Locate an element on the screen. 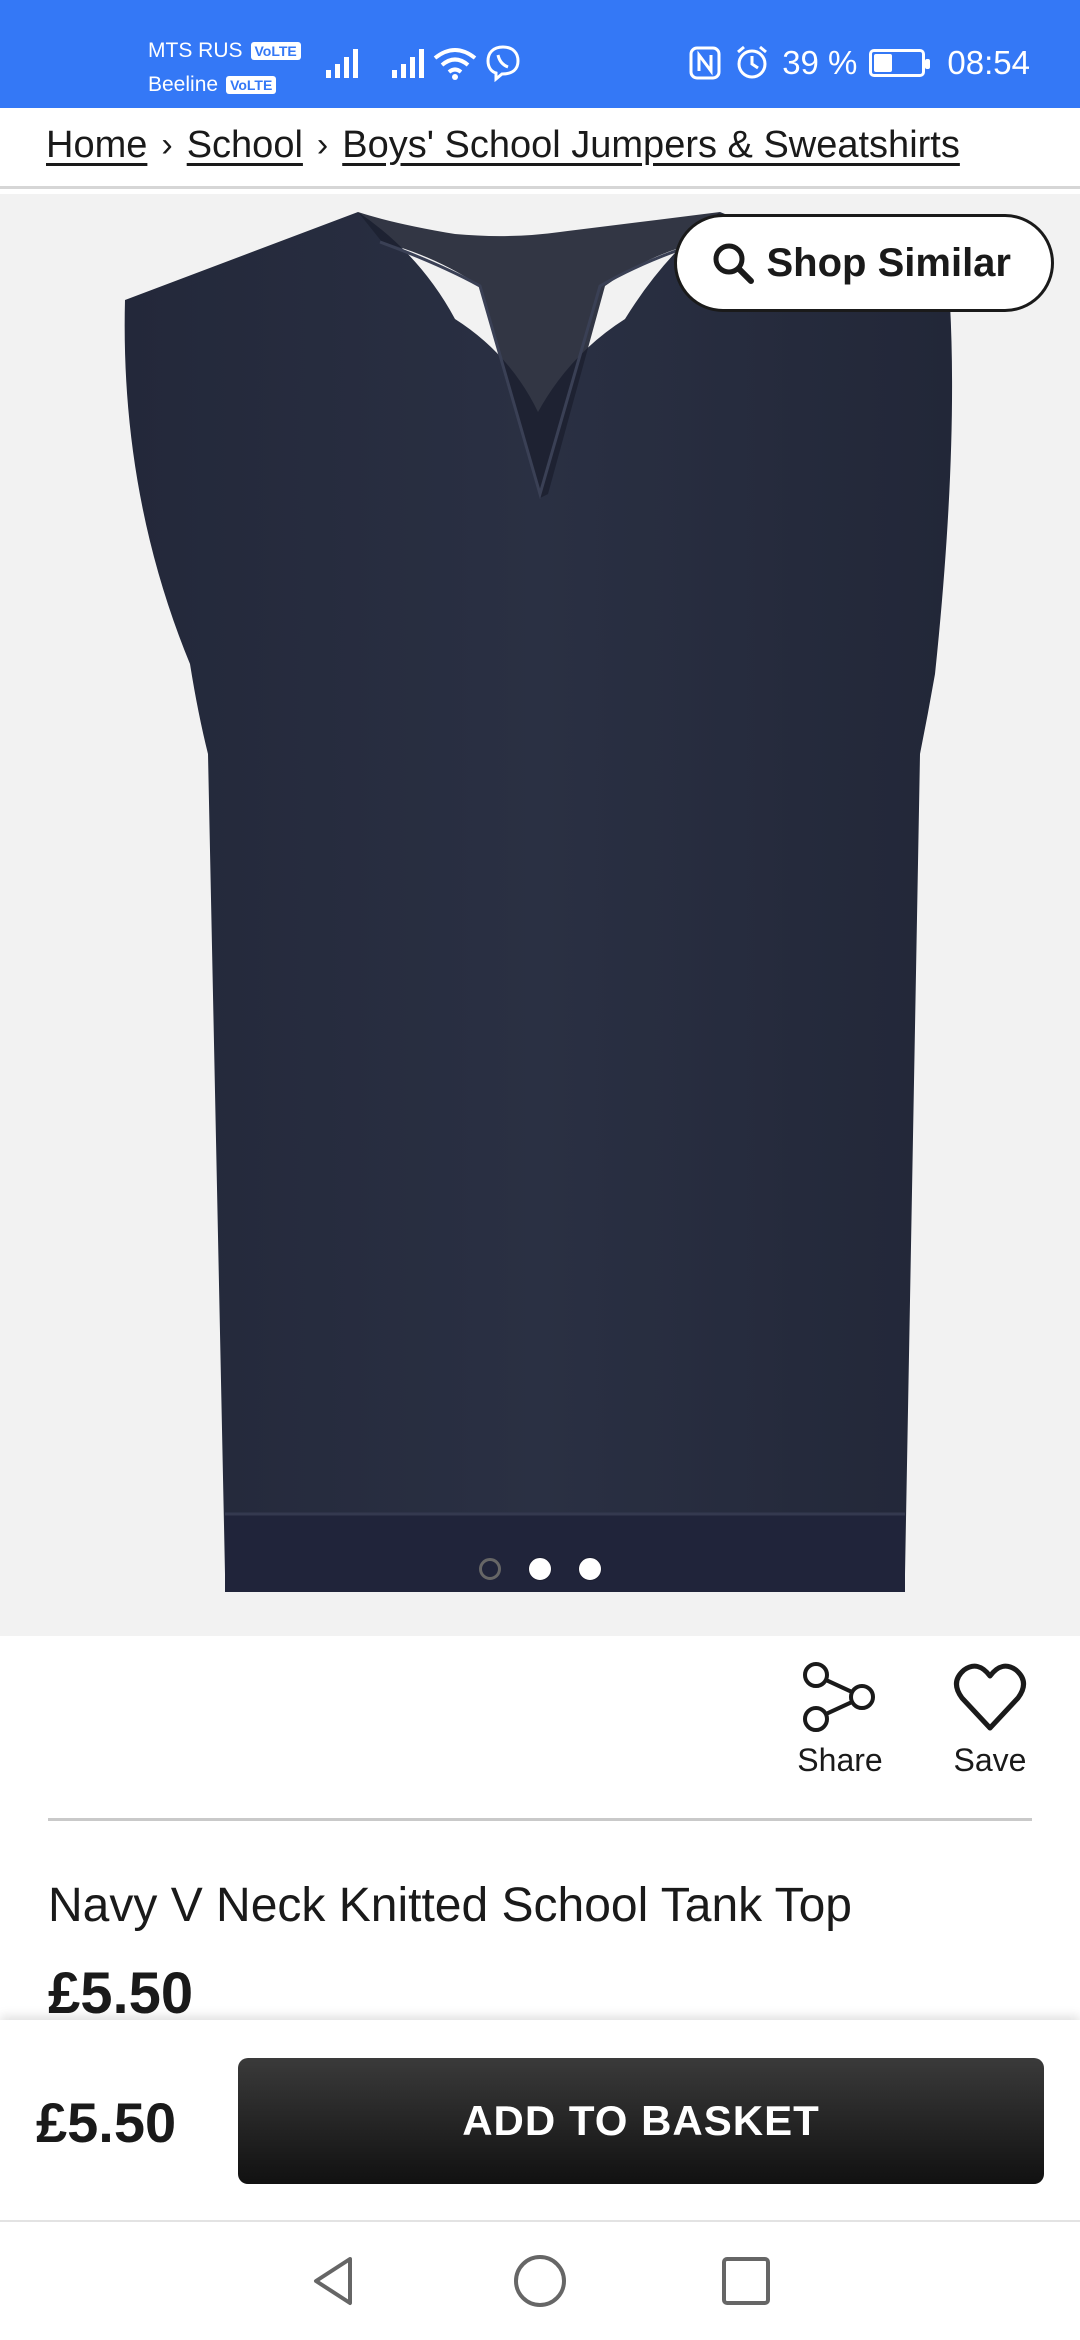 This screenshot has height=2340, width=1080. share-button: Share is located at coordinates (840, 1719).